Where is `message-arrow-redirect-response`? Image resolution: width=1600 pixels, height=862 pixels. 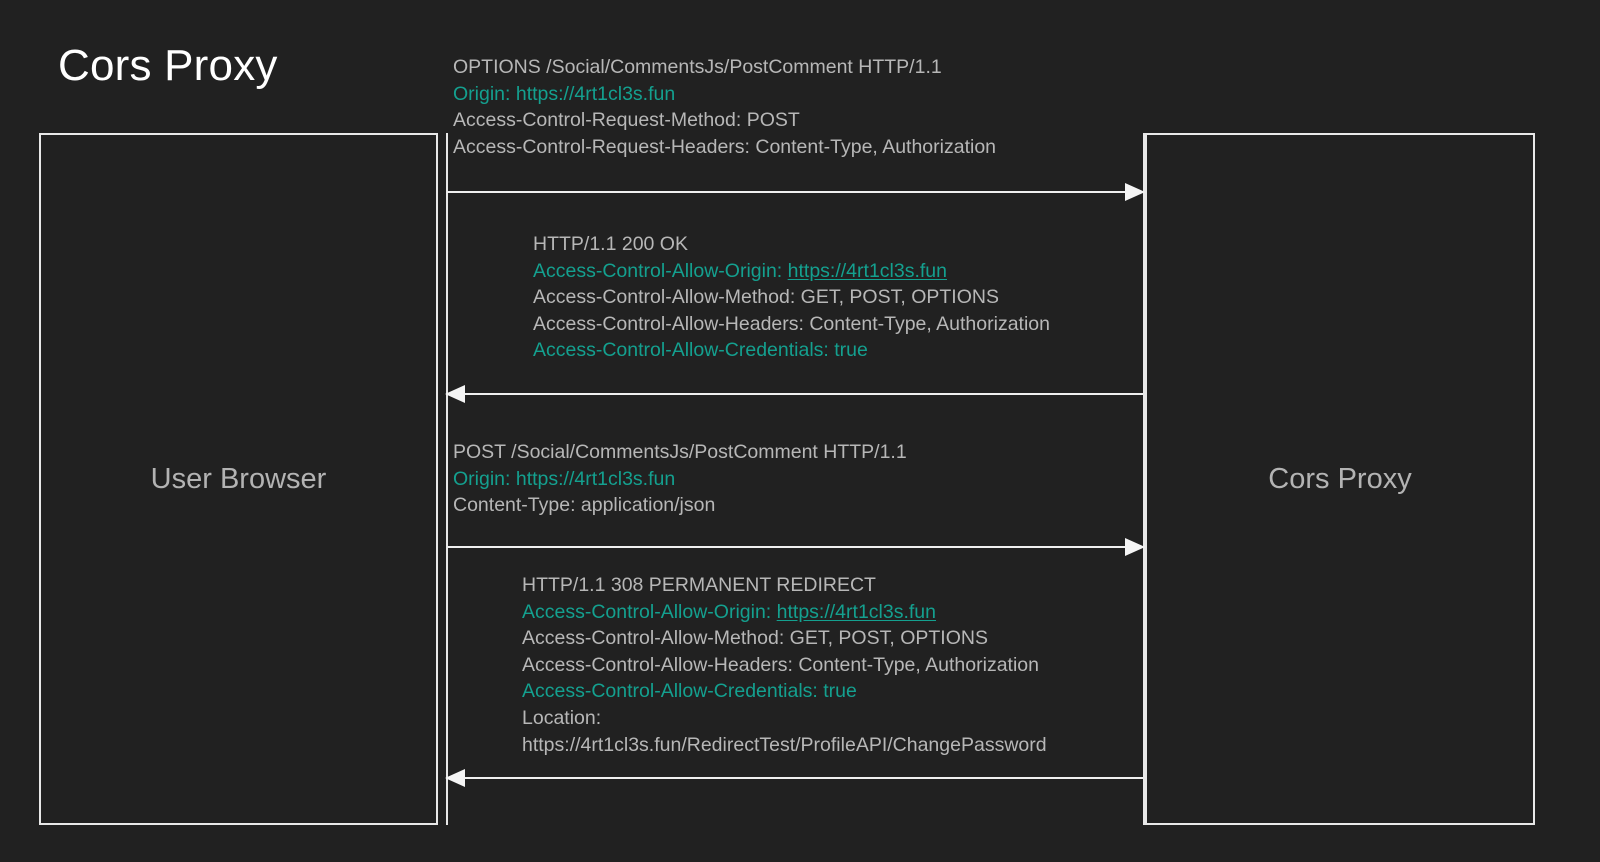
message-arrow-redirect-response is located at coordinates (804, 778).